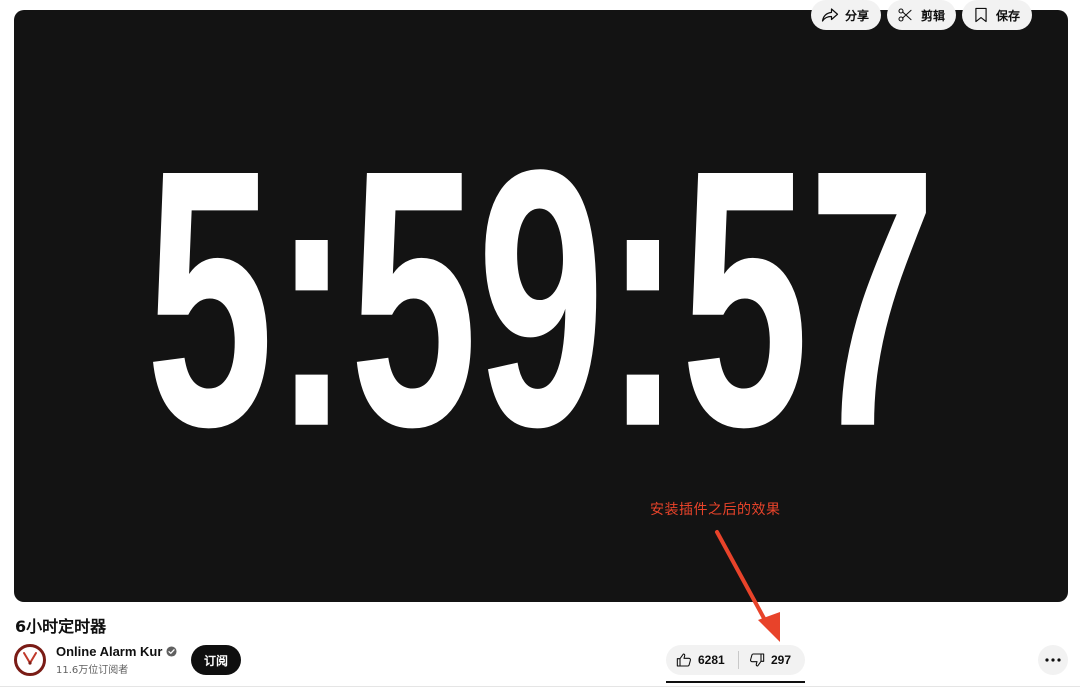 The height and width of the screenshot is (690, 1080). Describe the element at coordinates (61, 626) in the screenshot. I see `video-title: 6小时定时器` at that location.